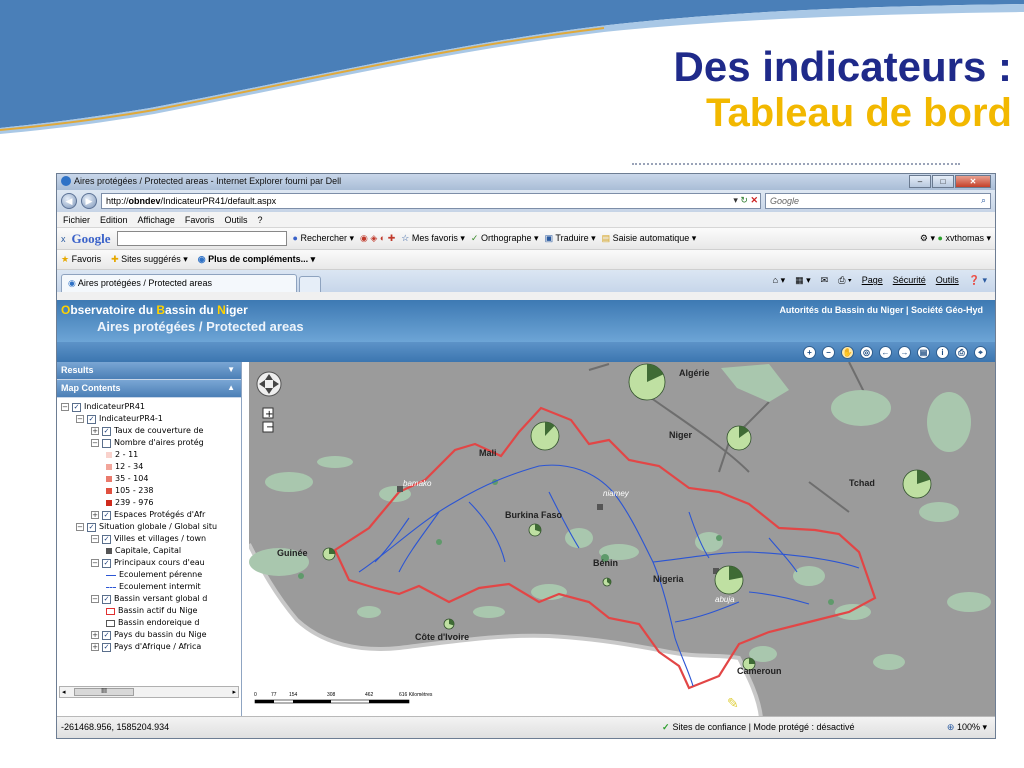 The height and width of the screenshot is (768, 1024). I want to click on toc-horizontal-scrollbar: ◂ III ▸, so click(149, 692).